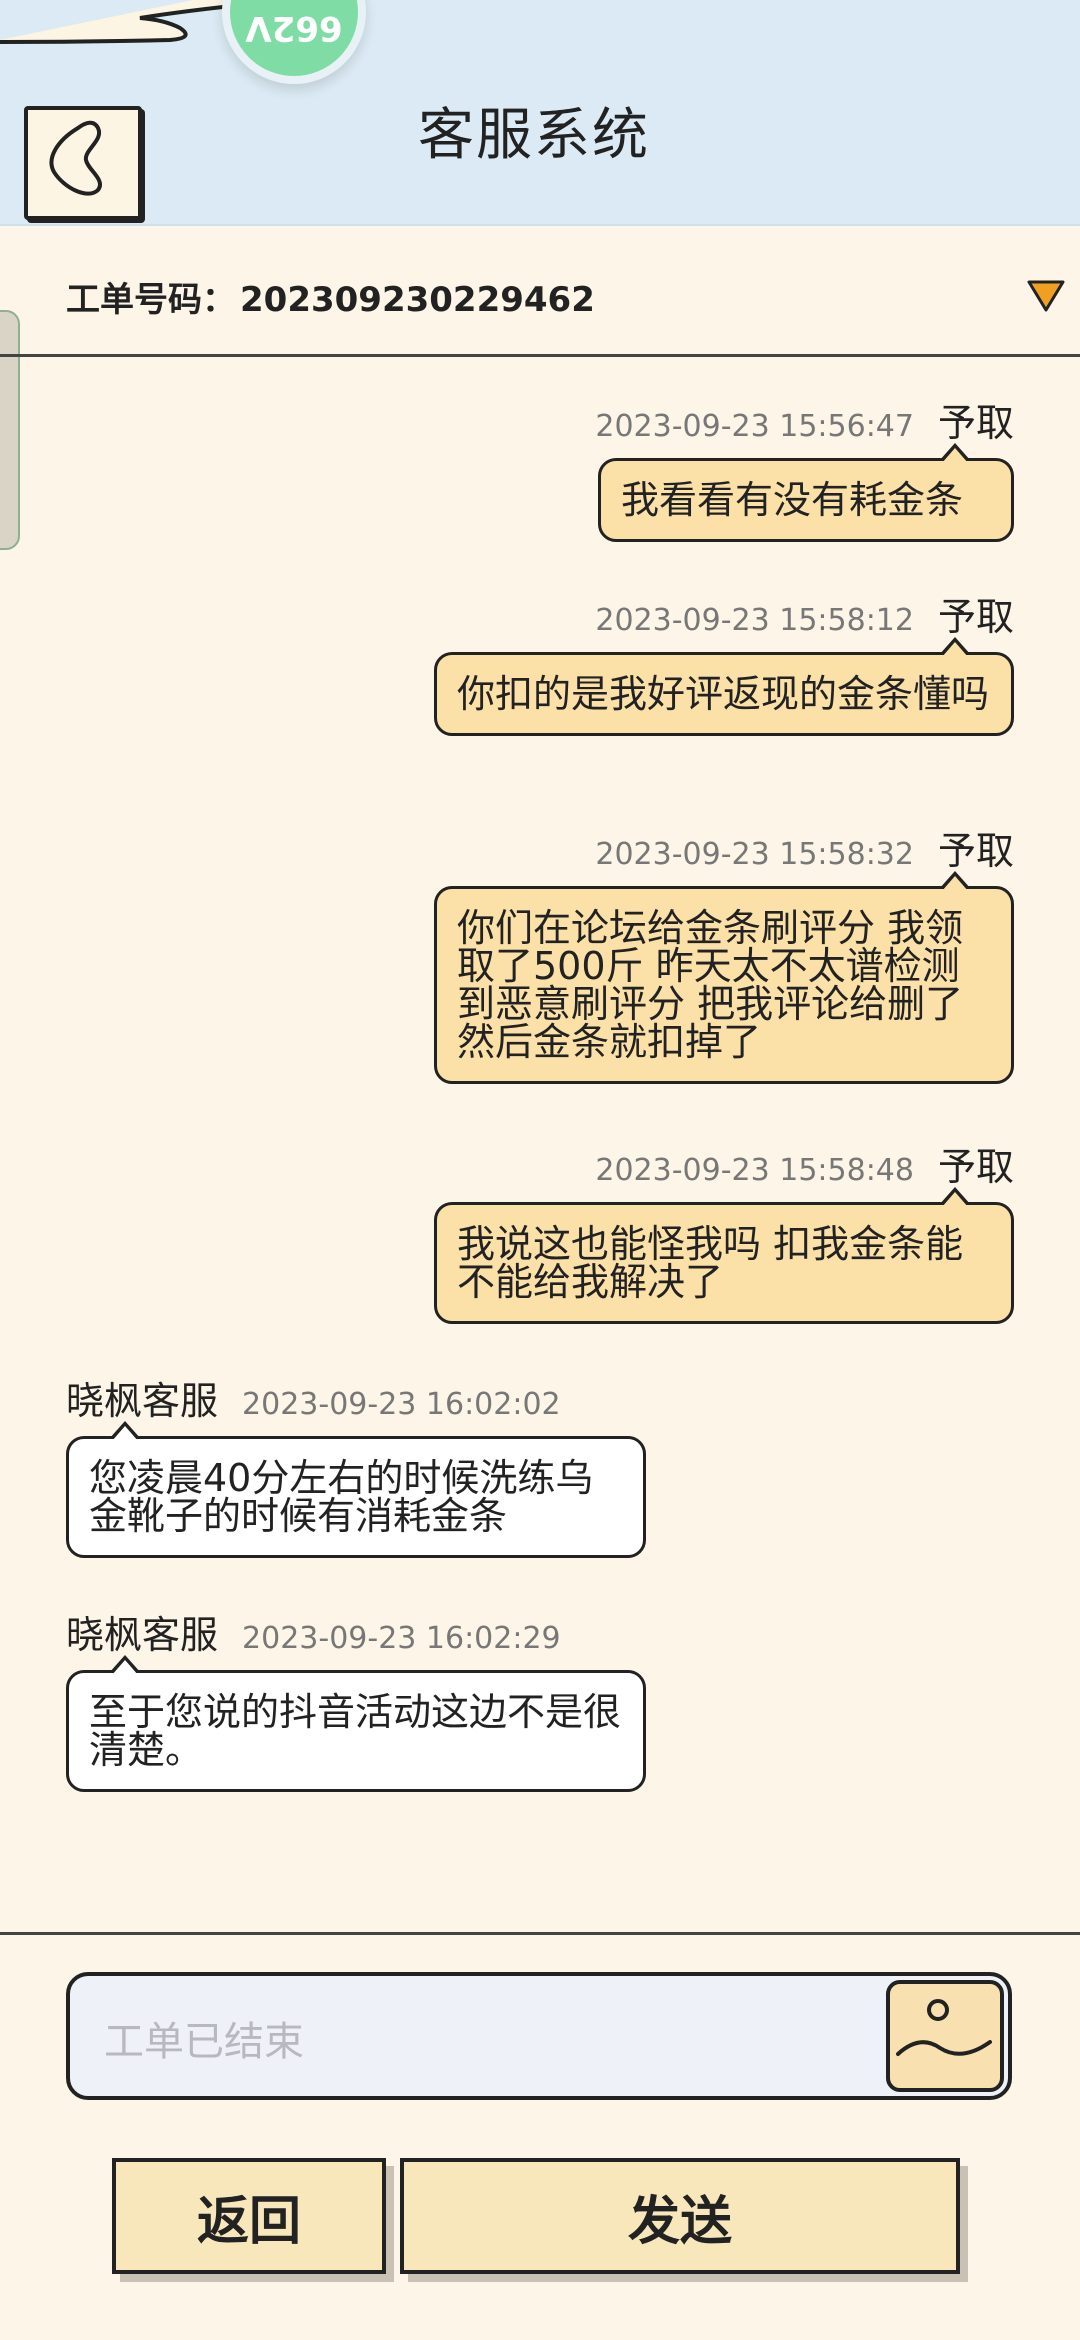 This screenshot has width=1080, height=2340. I want to click on message-bubble-sent: 我说这也能怪我吗 扣我金条能不能给我解决了, so click(724, 1255).